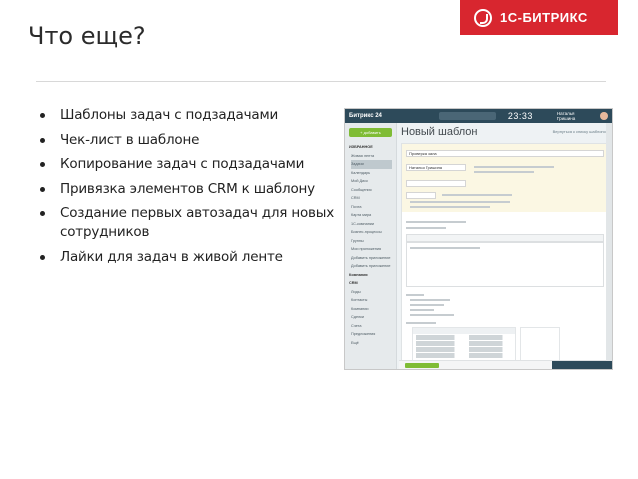 The height and width of the screenshot is (479, 638). Describe the element at coordinates (355, 342) in the screenshot. I see `screenshot-sidebar-item: Ещё` at that location.